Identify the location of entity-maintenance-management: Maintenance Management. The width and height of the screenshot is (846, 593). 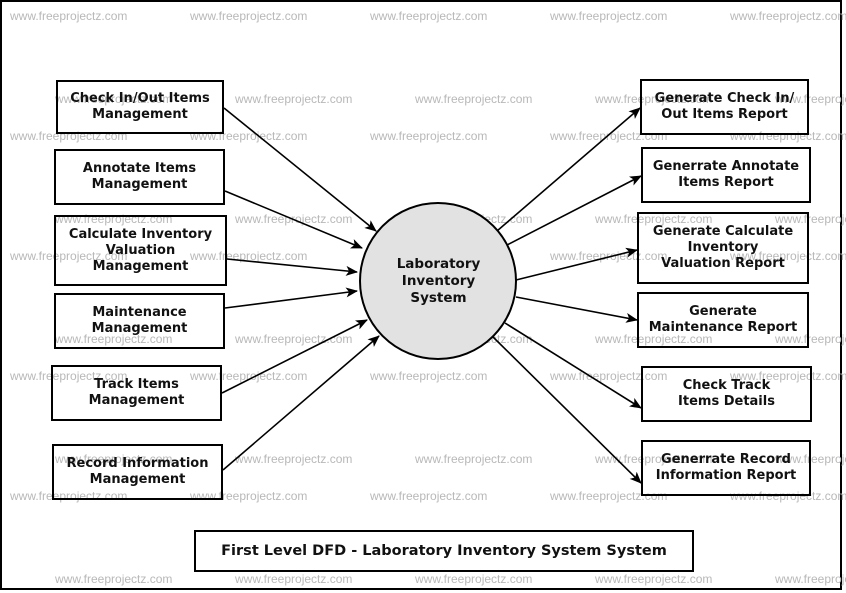
(139, 321).